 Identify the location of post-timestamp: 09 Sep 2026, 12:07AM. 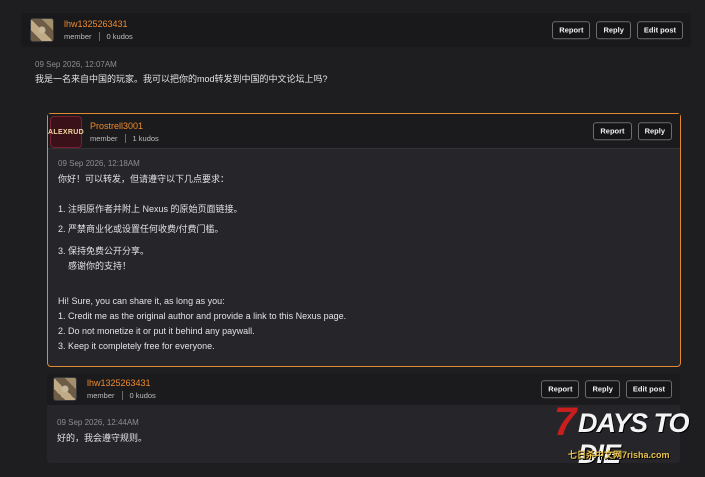
(76, 64).